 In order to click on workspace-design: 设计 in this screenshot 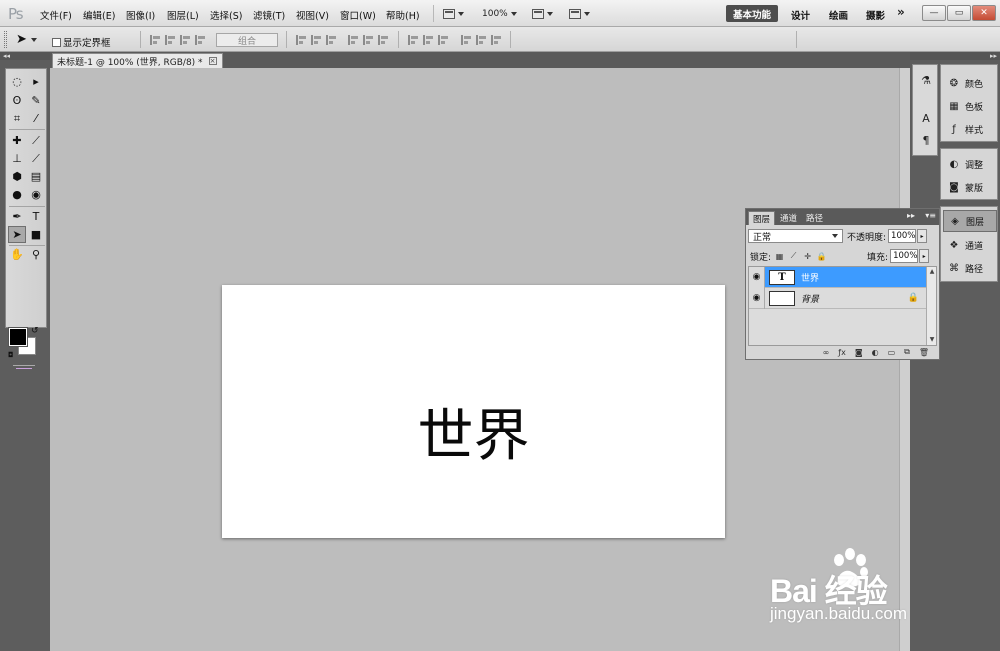, I will do `click(800, 15)`.